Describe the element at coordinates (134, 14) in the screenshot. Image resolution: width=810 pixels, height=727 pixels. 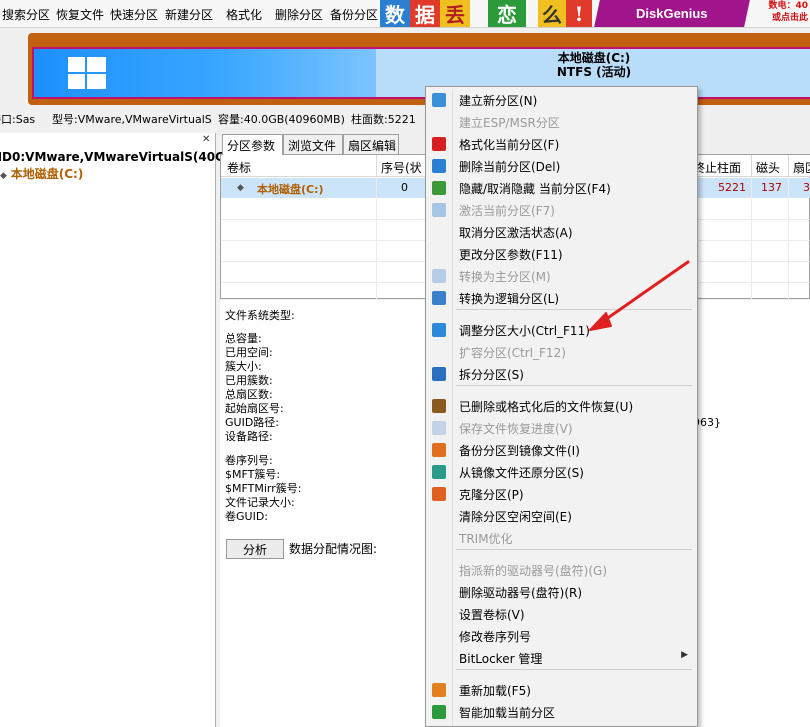
I see `toolbar-quick-partition-button: 快速分区` at that location.